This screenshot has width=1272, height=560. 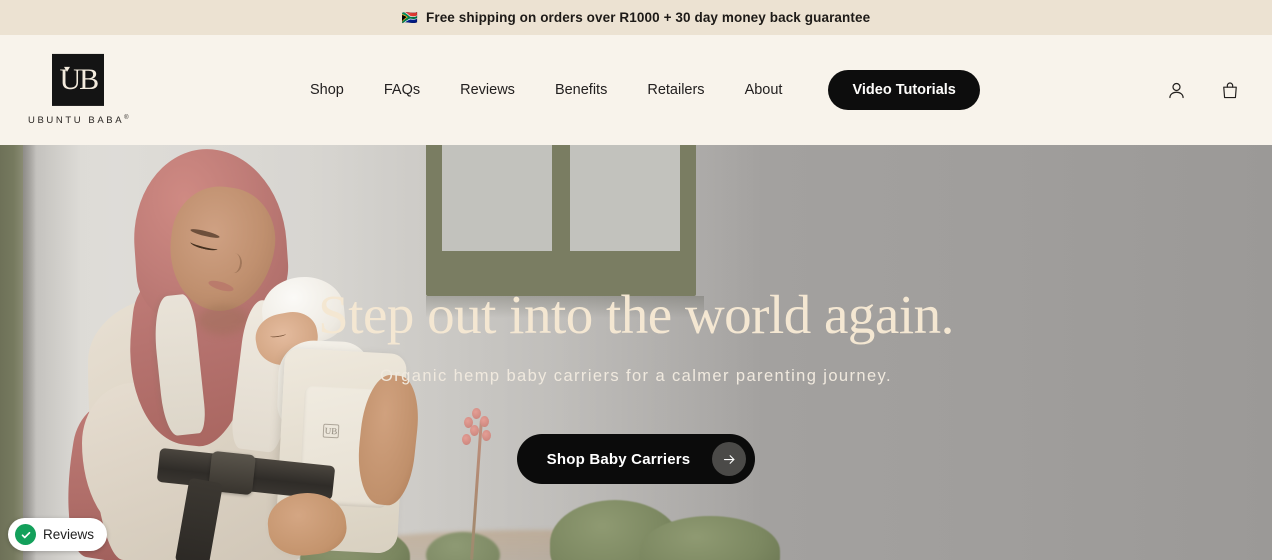 I want to click on shop-baby-carriers-button: Shop Baby Carriers, so click(x=636, y=459).